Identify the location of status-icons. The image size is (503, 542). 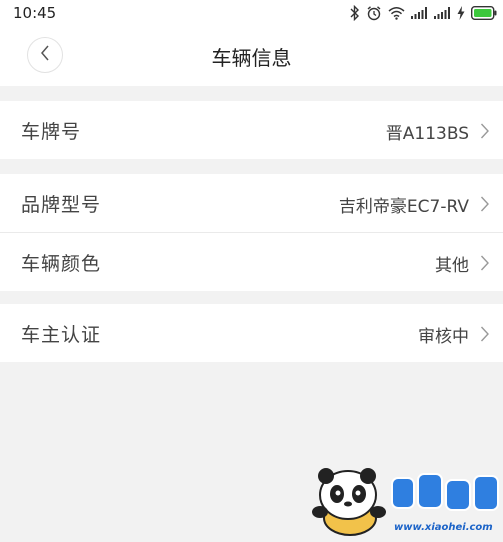
(423, 13).